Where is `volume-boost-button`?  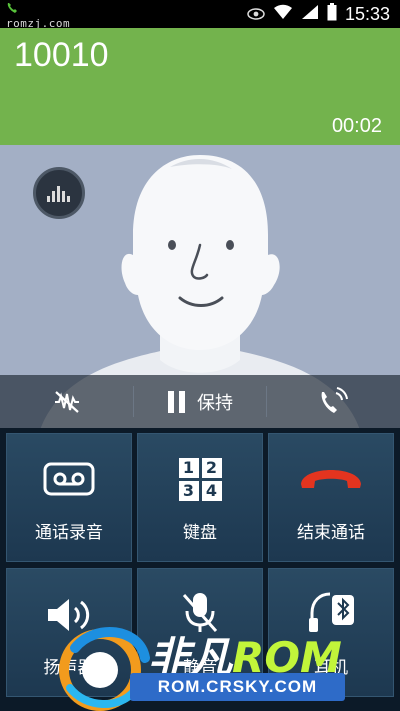 volume-boost-button is located at coordinates (333, 401).